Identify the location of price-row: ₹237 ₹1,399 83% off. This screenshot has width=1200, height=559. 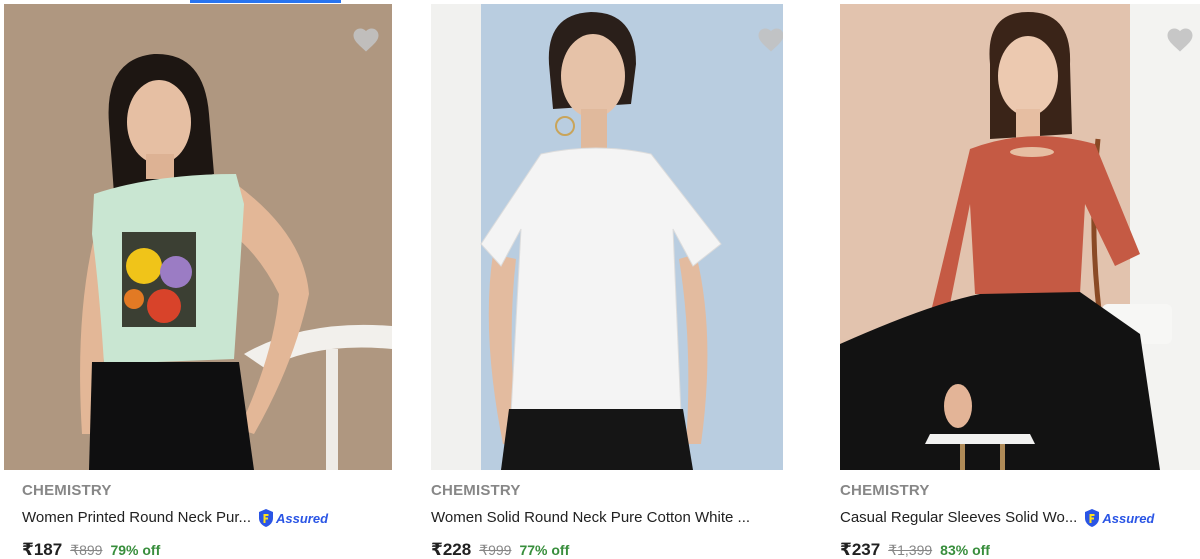
(1020, 549).